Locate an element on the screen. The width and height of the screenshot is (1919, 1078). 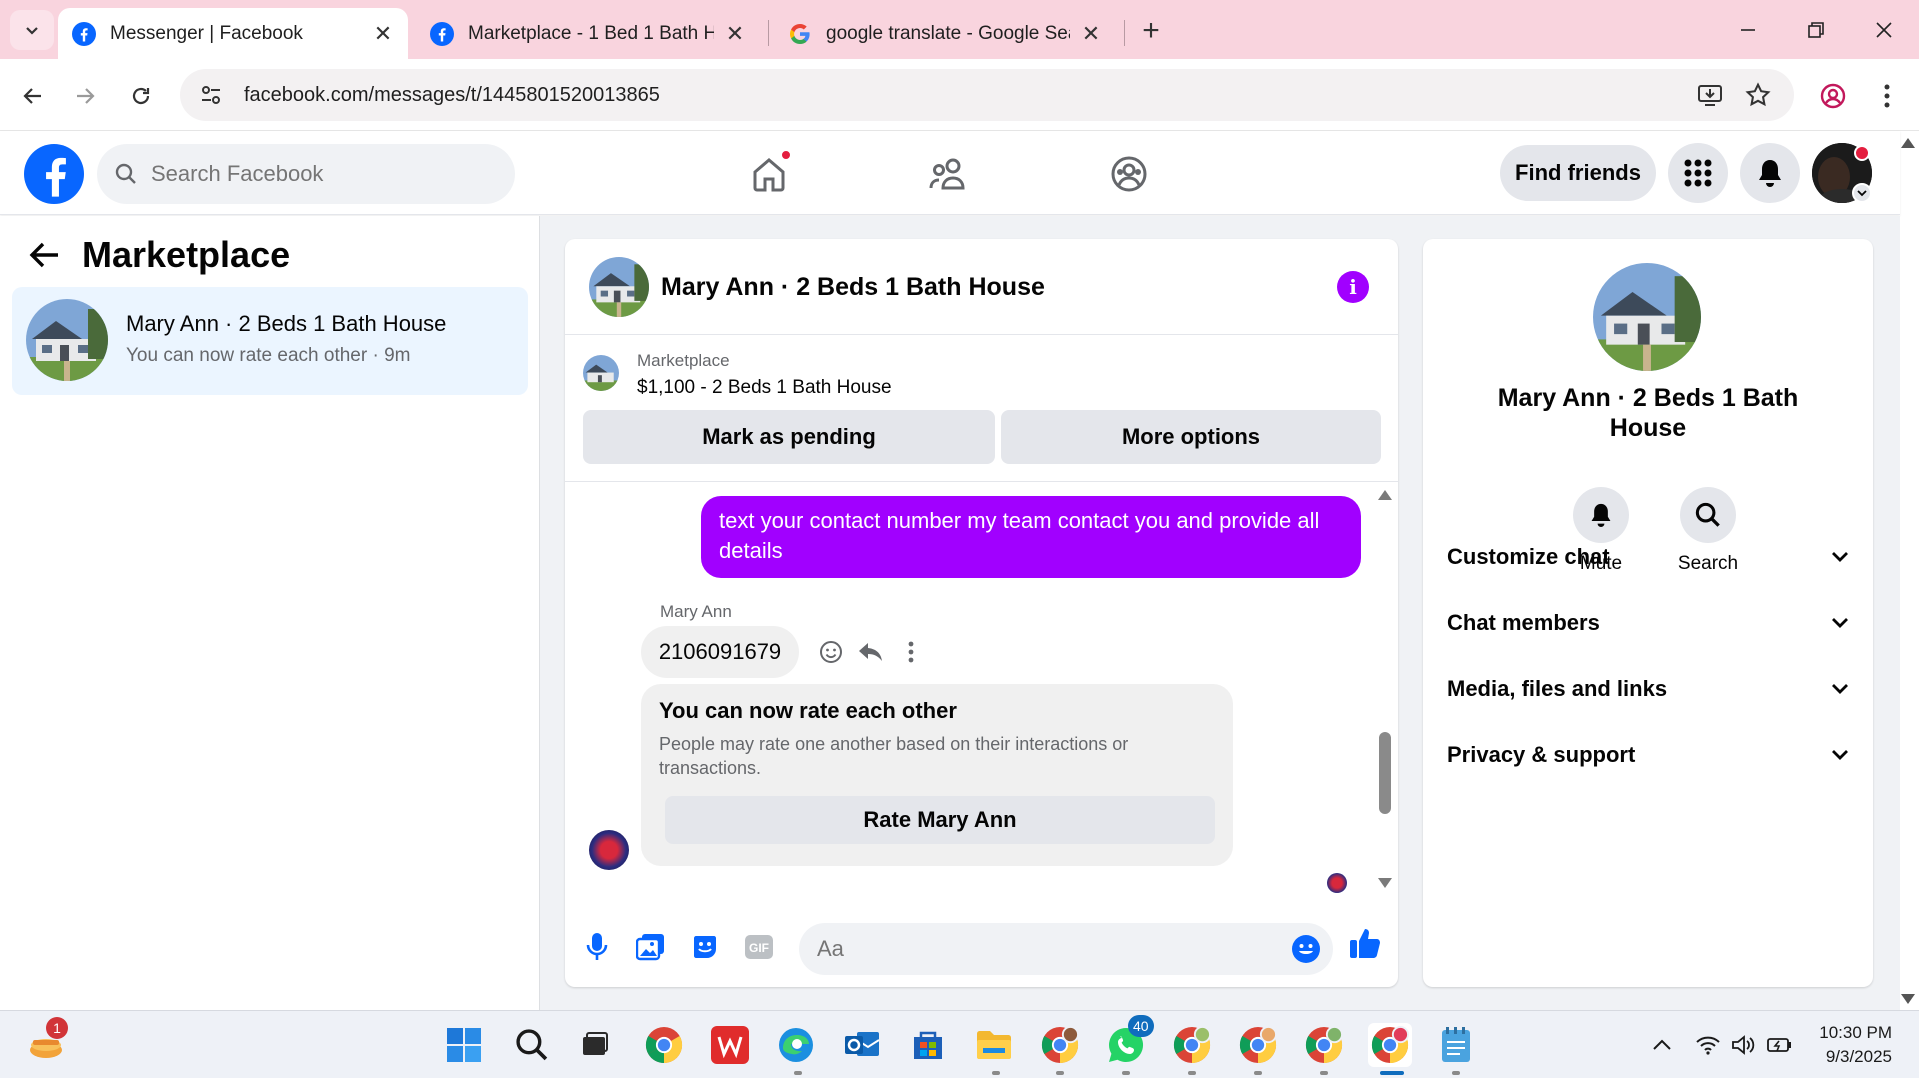
tab-separator is located at coordinates (768, 33).